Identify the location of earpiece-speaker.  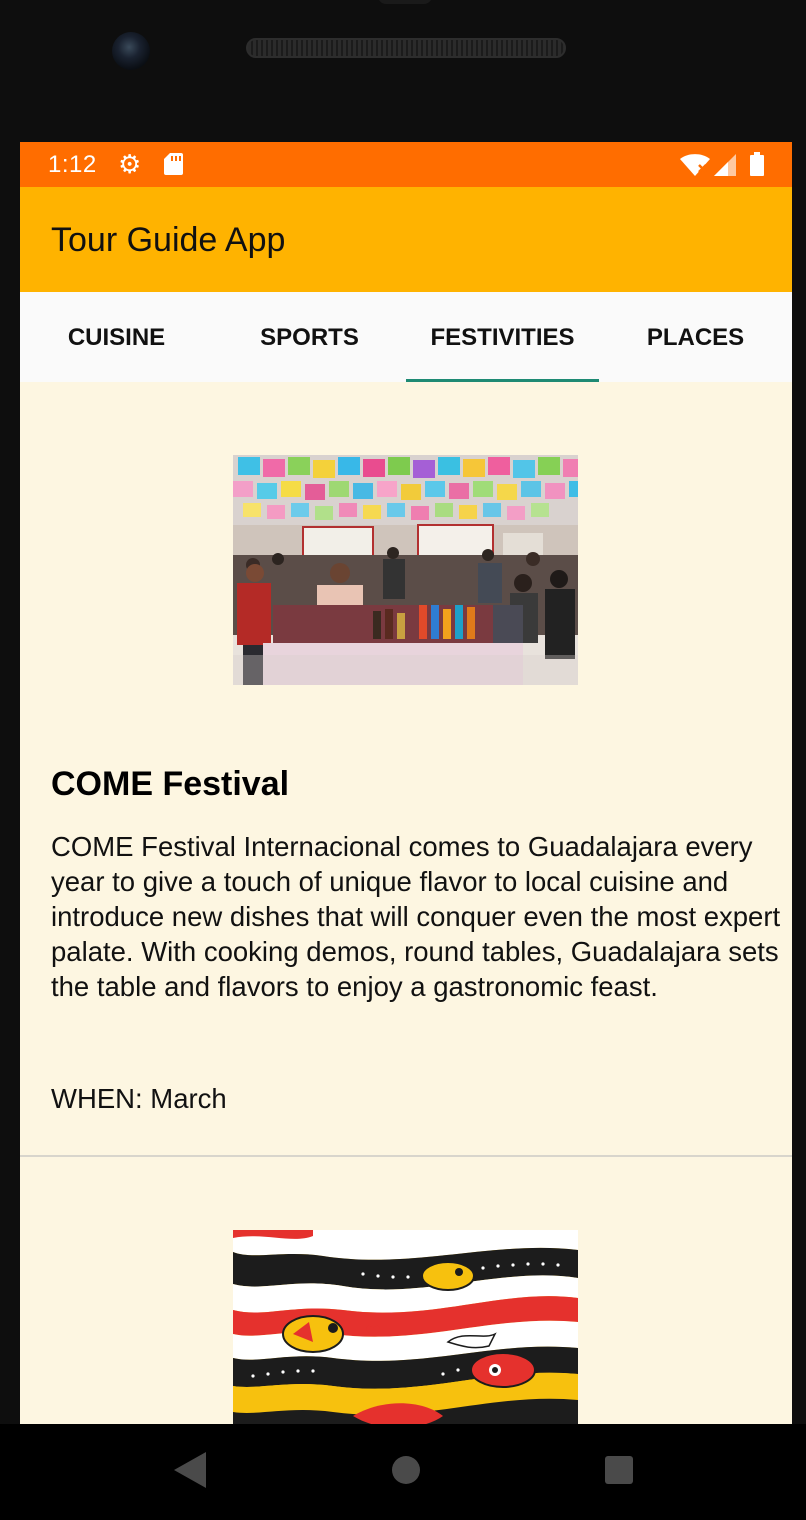
(406, 48).